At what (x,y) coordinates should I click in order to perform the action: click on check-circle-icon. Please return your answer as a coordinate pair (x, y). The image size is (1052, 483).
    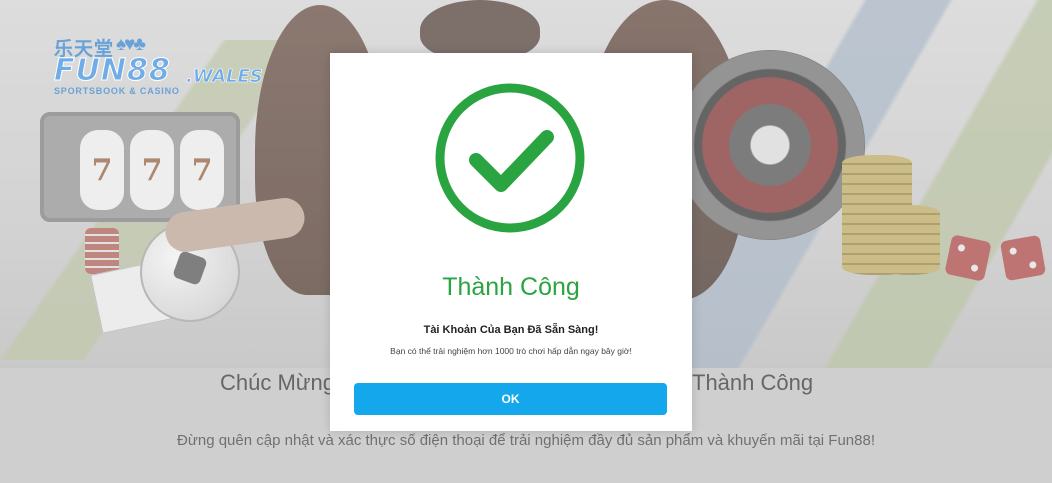
    Looking at the image, I should click on (510, 158).